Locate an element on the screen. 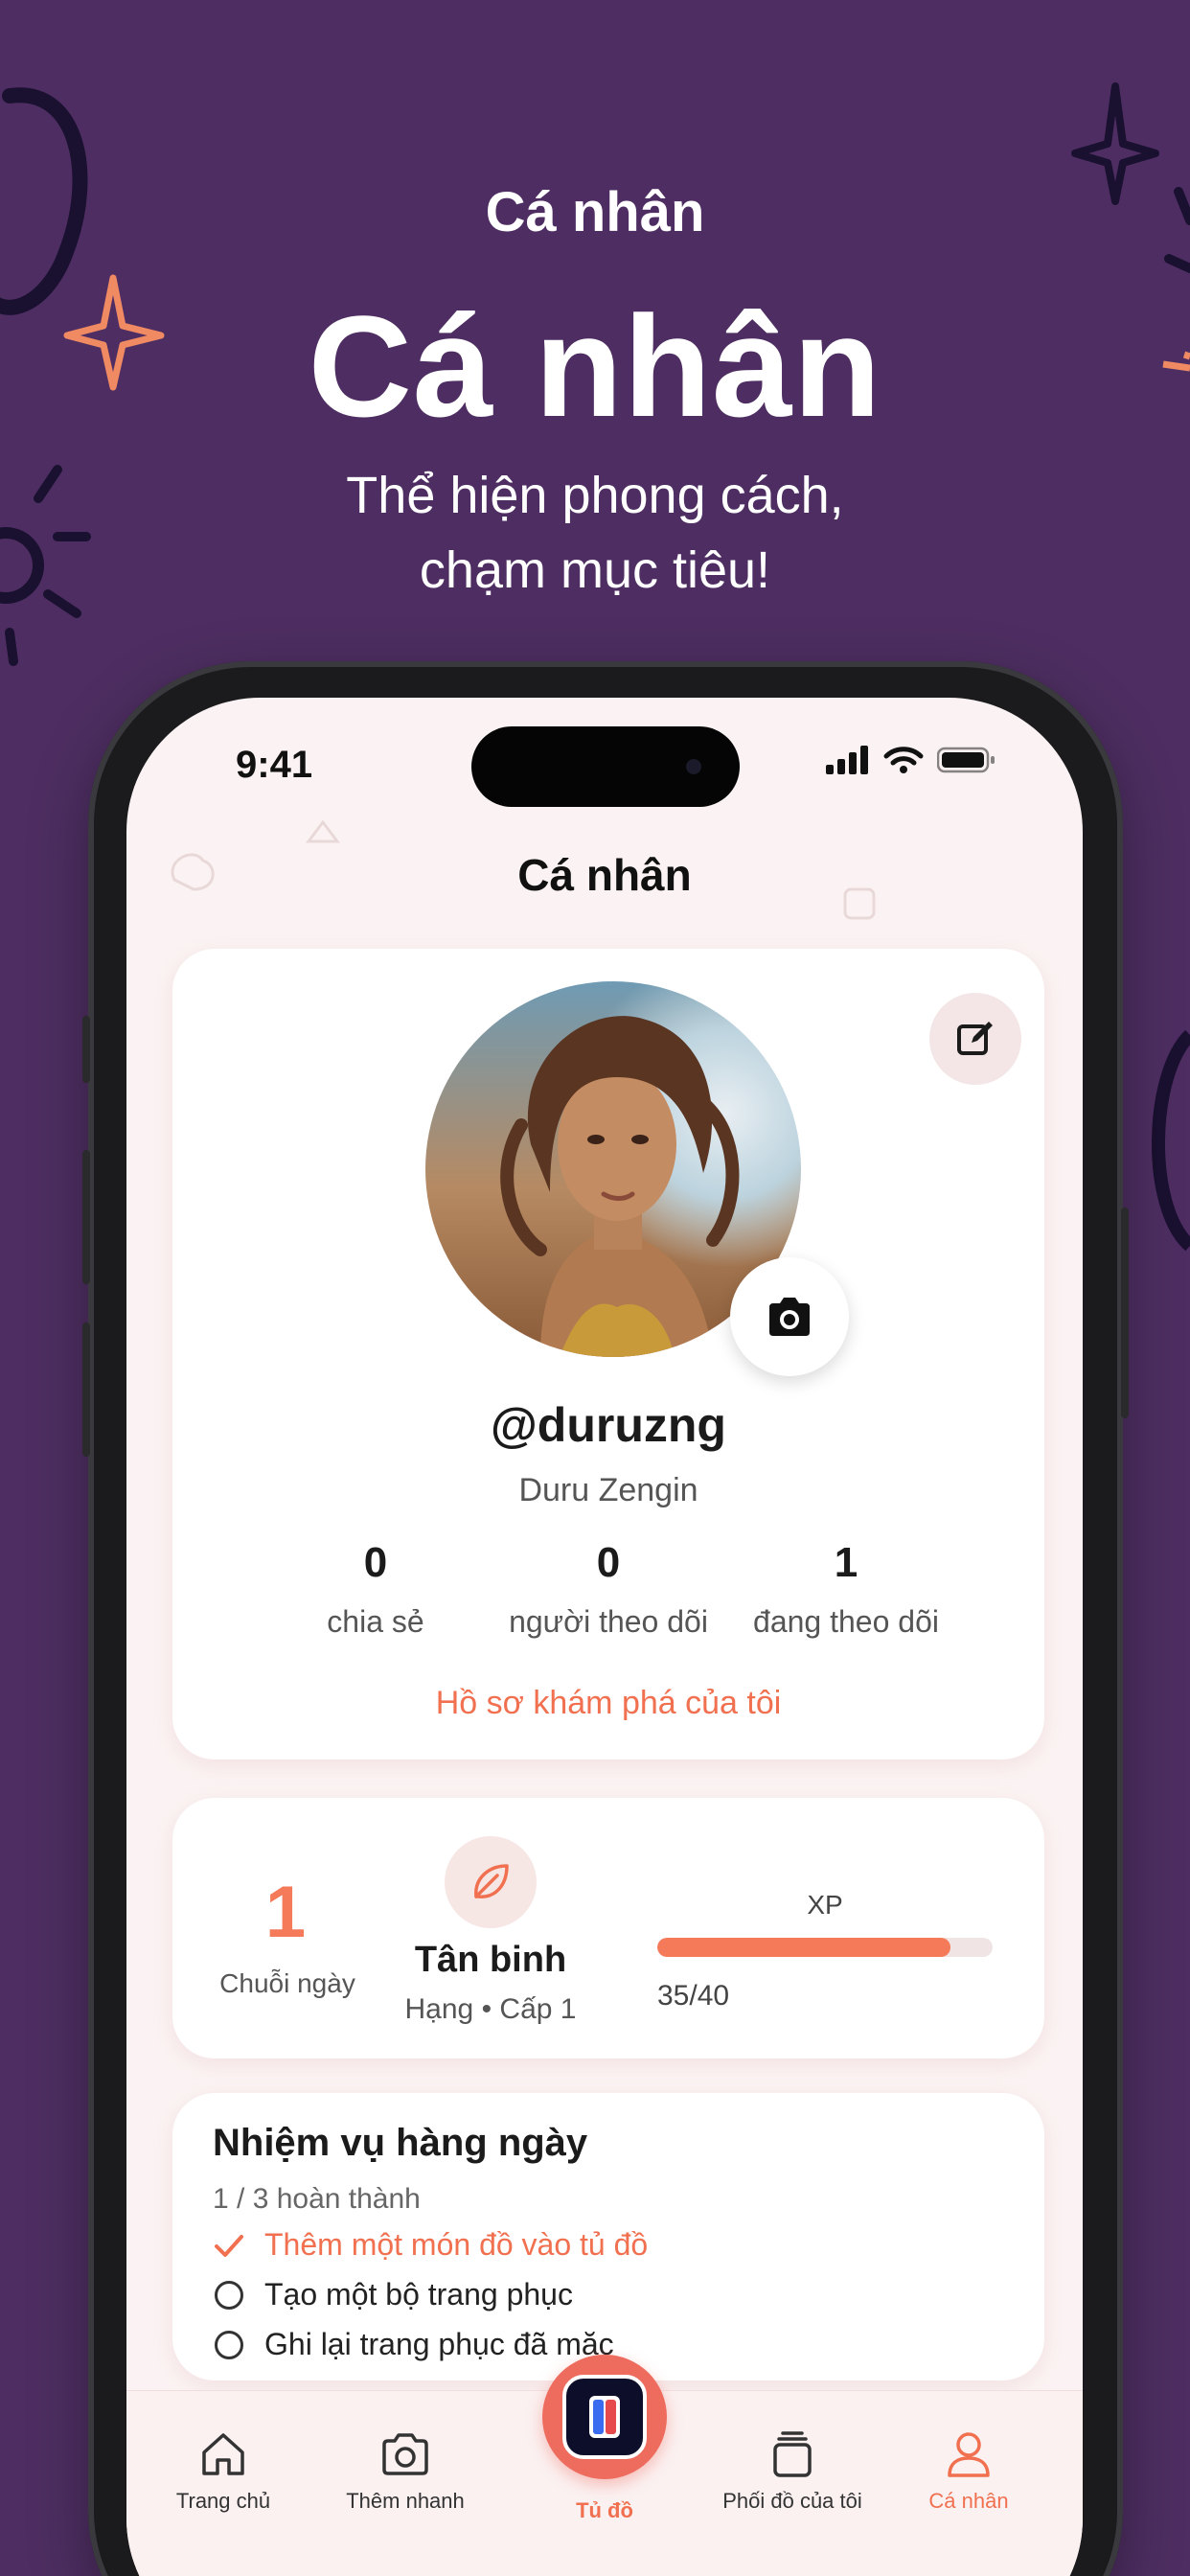 This screenshot has height=2576, width=1190. xp-progress-fill is located at coordinates (804, 1947).